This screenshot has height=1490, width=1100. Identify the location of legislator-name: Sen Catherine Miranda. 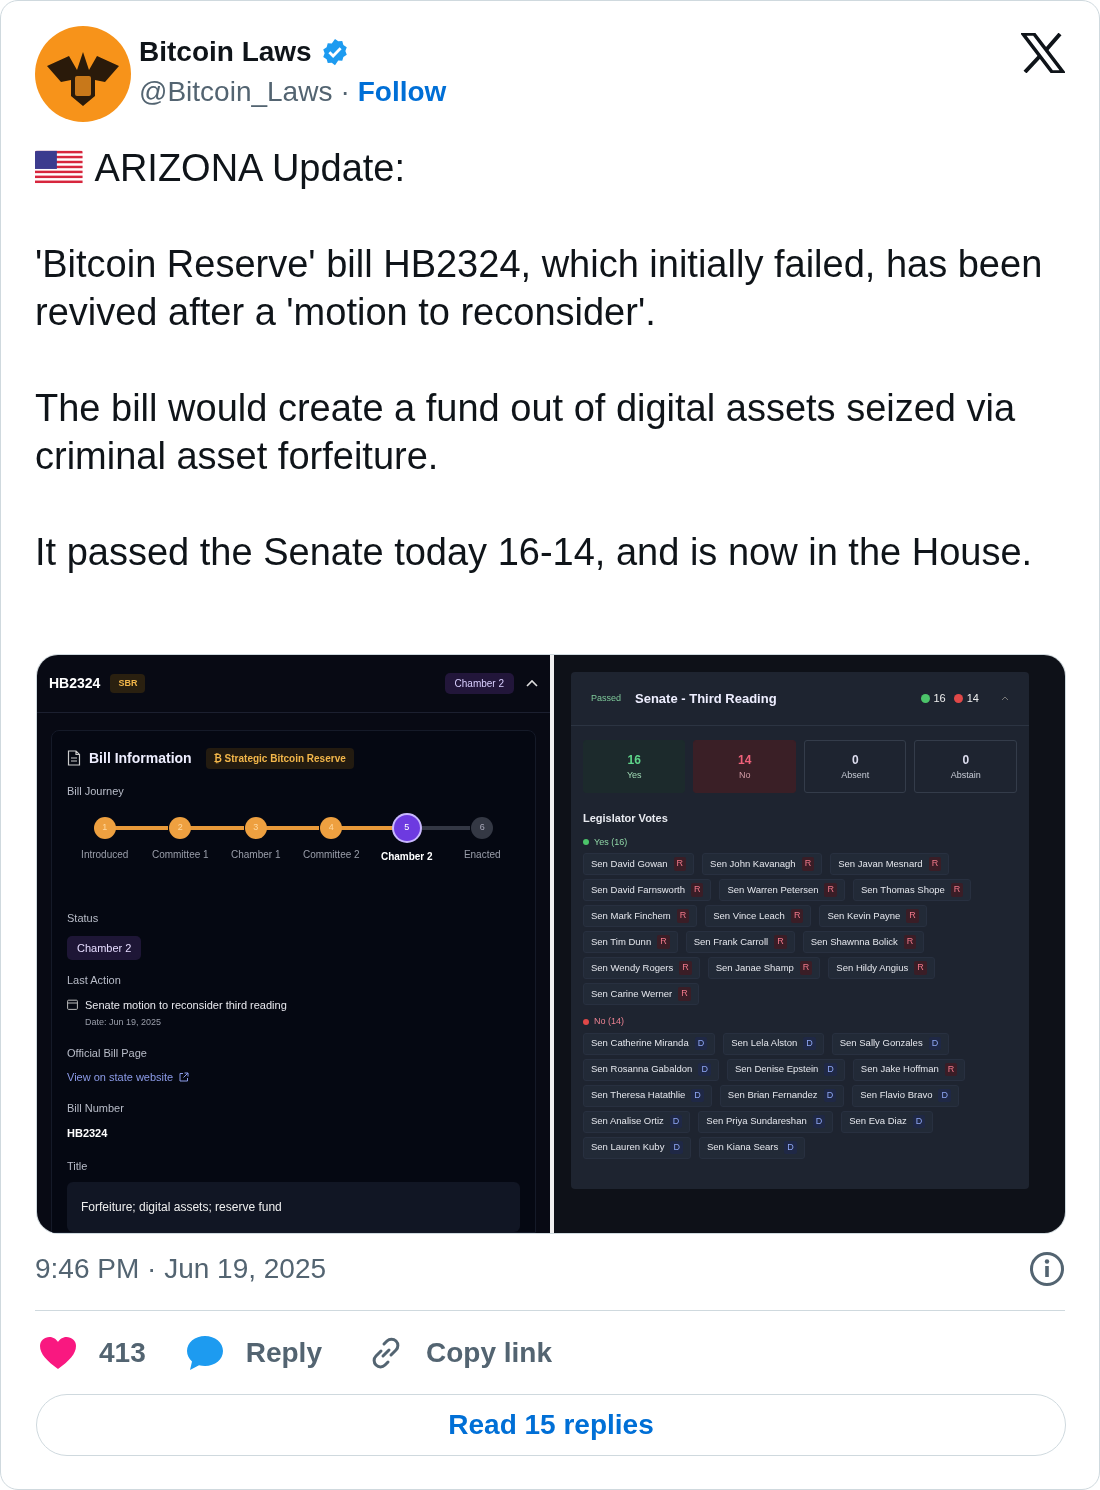
(640, 1043).